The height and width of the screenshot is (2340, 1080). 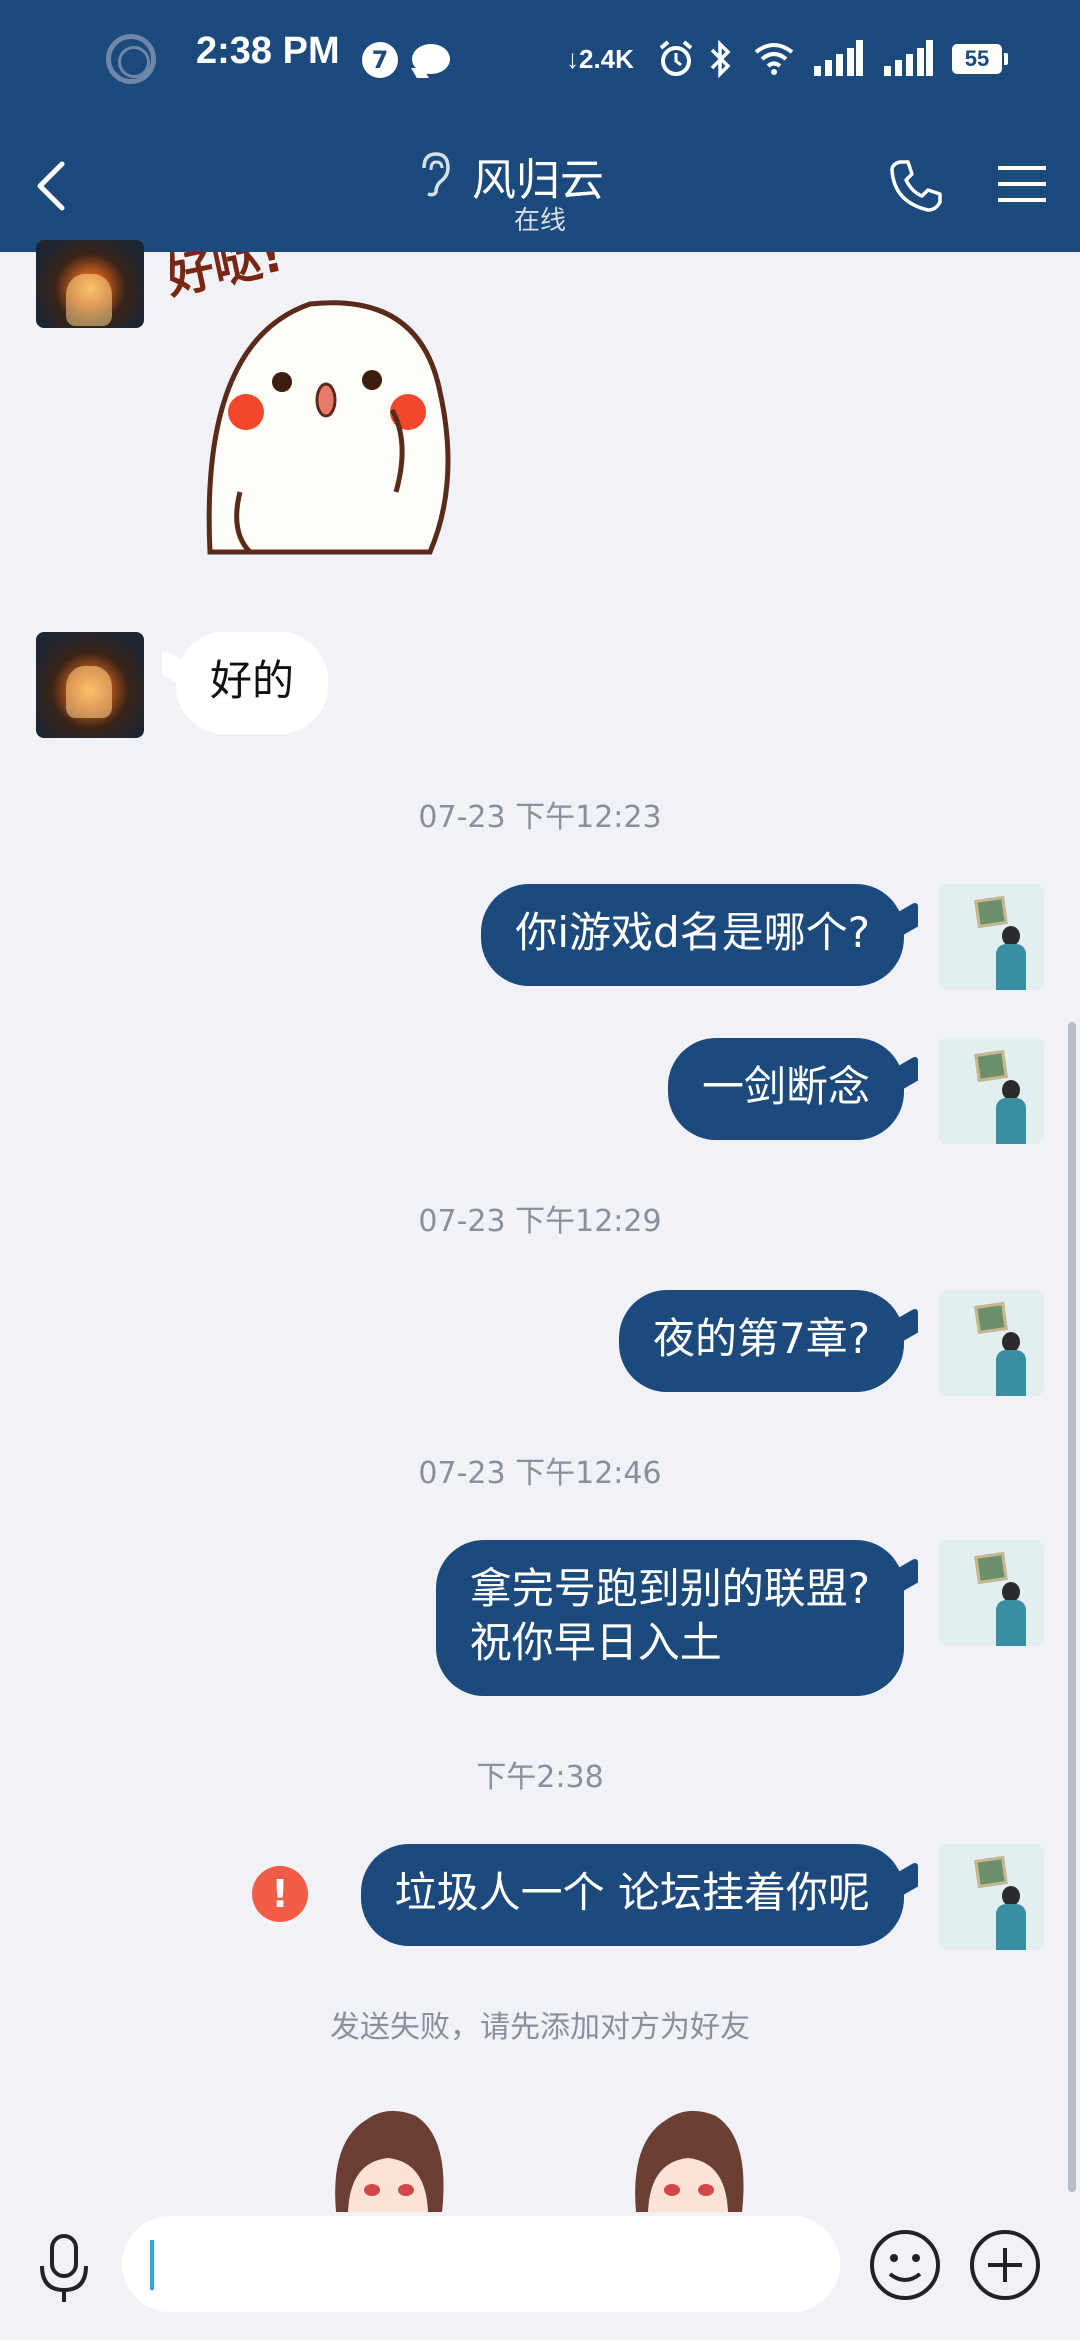 What do you see at coordinates (838, 58) in the screenshot?
I see `signal-strength-icon` at bounding box center [838, 58].